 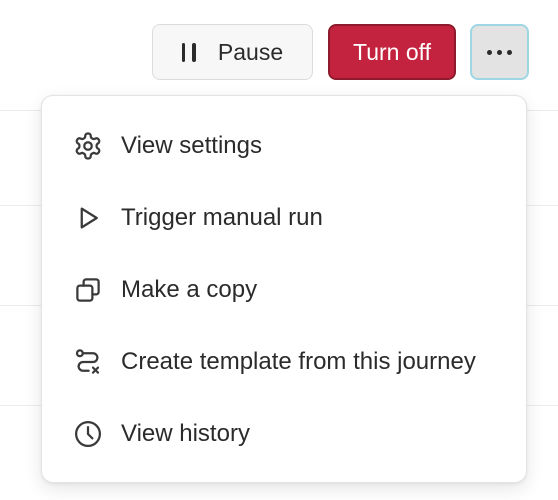 I want to click on menu-item-create-template: Create template from this journey, so click(x=284, y=362).